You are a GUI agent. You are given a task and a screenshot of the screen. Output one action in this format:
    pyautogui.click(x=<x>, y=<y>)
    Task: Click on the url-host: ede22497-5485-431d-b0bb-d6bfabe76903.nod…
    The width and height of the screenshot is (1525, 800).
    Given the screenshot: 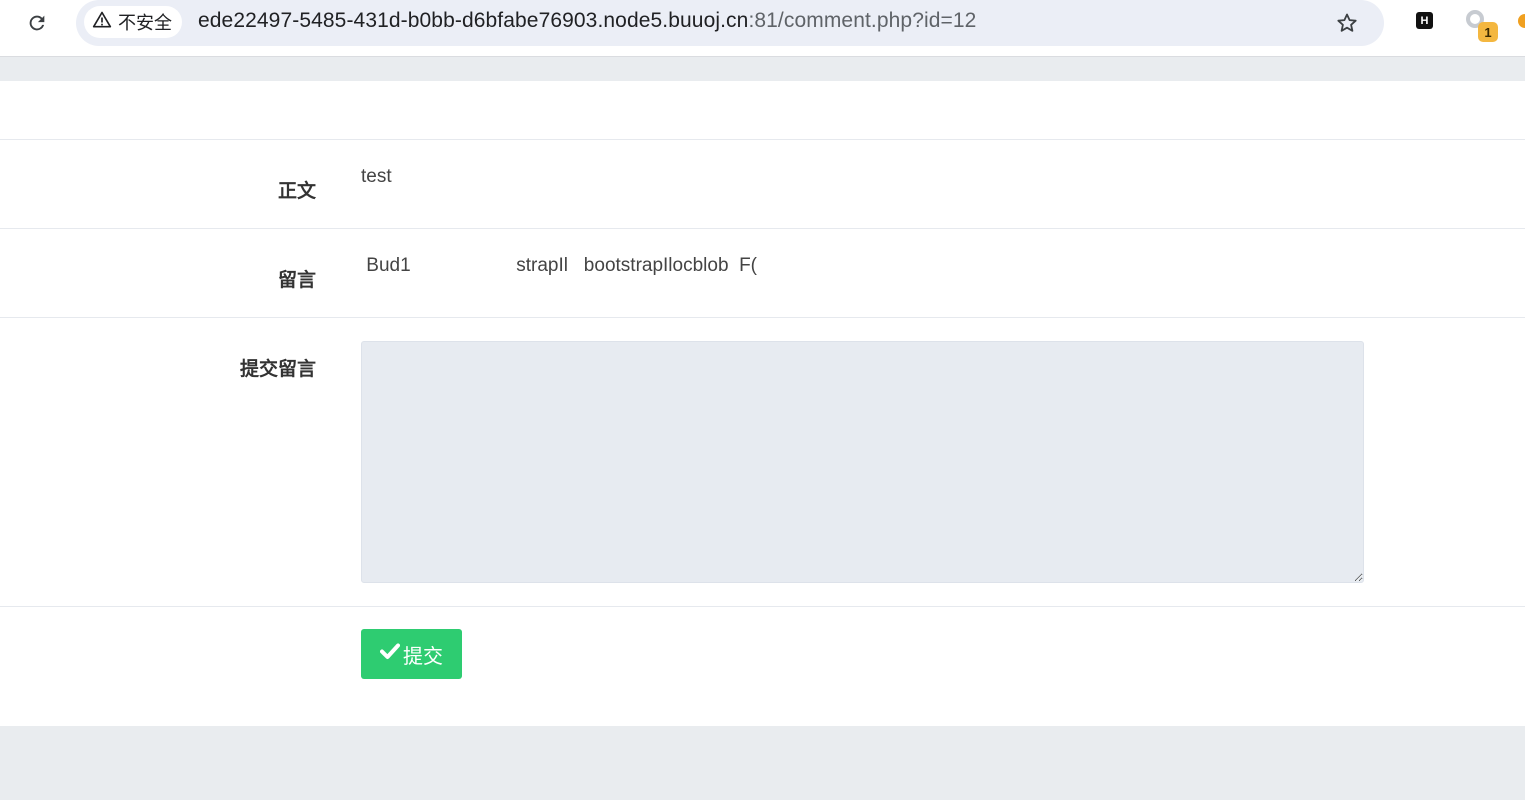 What is the action you would take?
    pyautogui.click(x=473, y=20)
    